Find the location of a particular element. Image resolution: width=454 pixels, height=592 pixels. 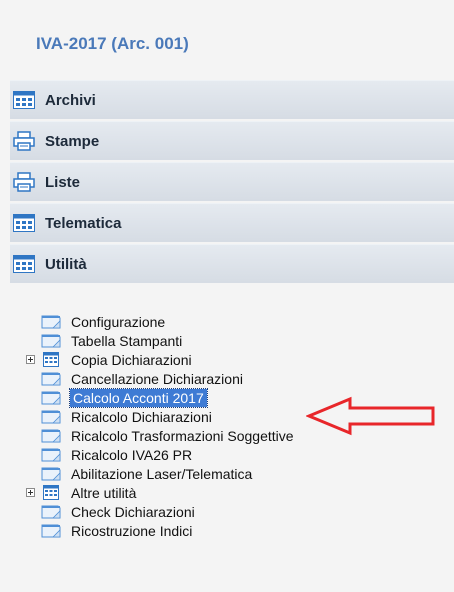

tree-item-label: Calcolo Acconti 2017 is located at coordinates (138, 398).